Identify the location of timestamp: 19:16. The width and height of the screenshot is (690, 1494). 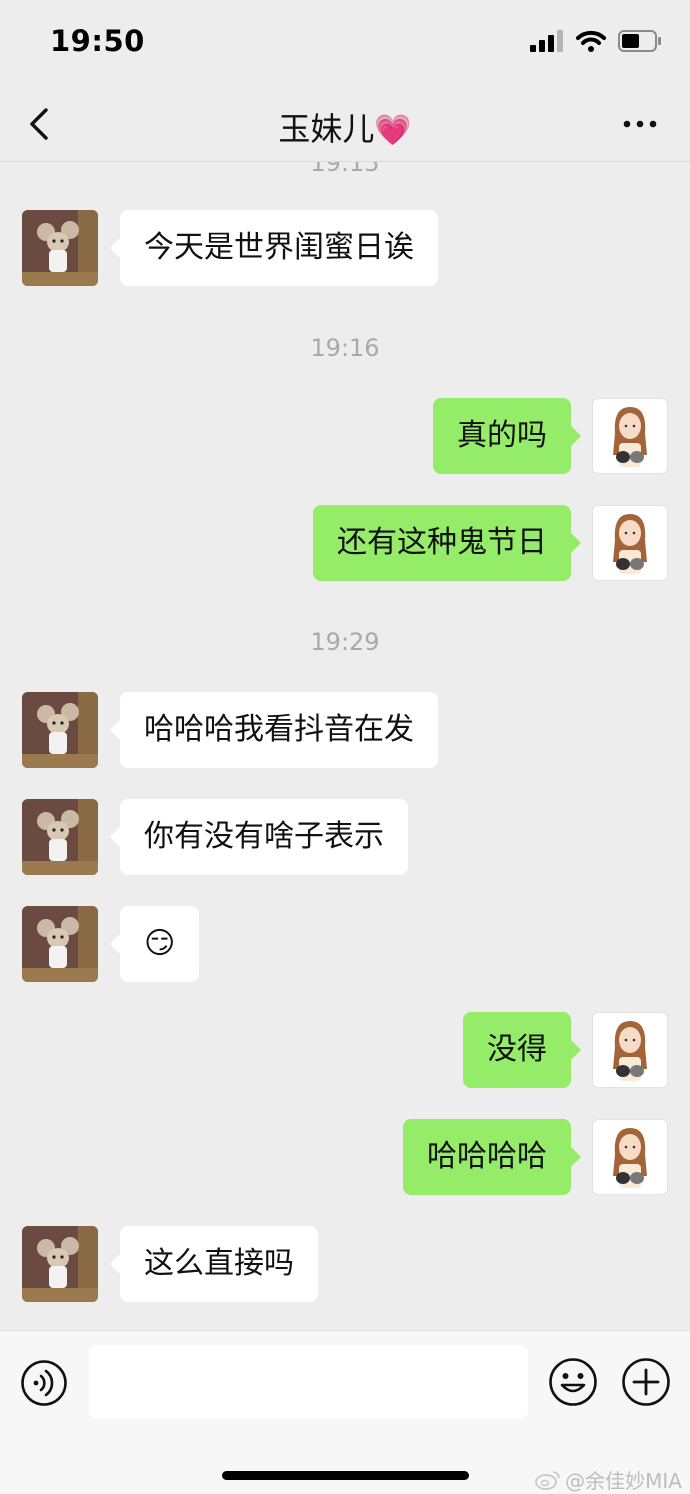
(345, 348).